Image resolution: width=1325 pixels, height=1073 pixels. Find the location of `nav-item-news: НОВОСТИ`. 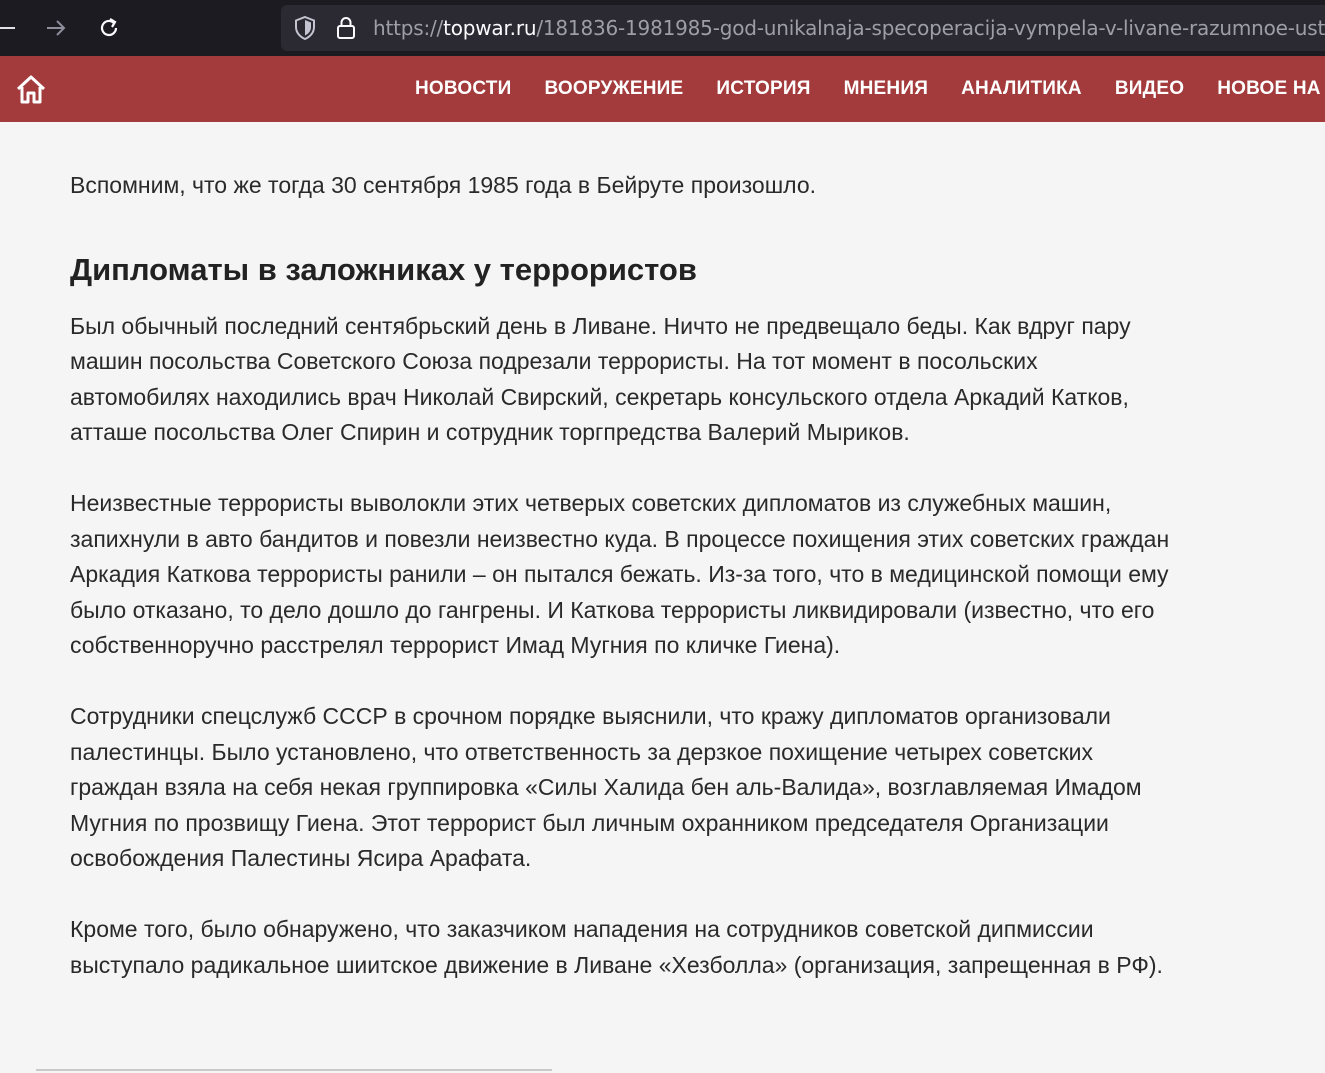

nav-item-news: НОВОСТИ is located at coordinates (463, 89).